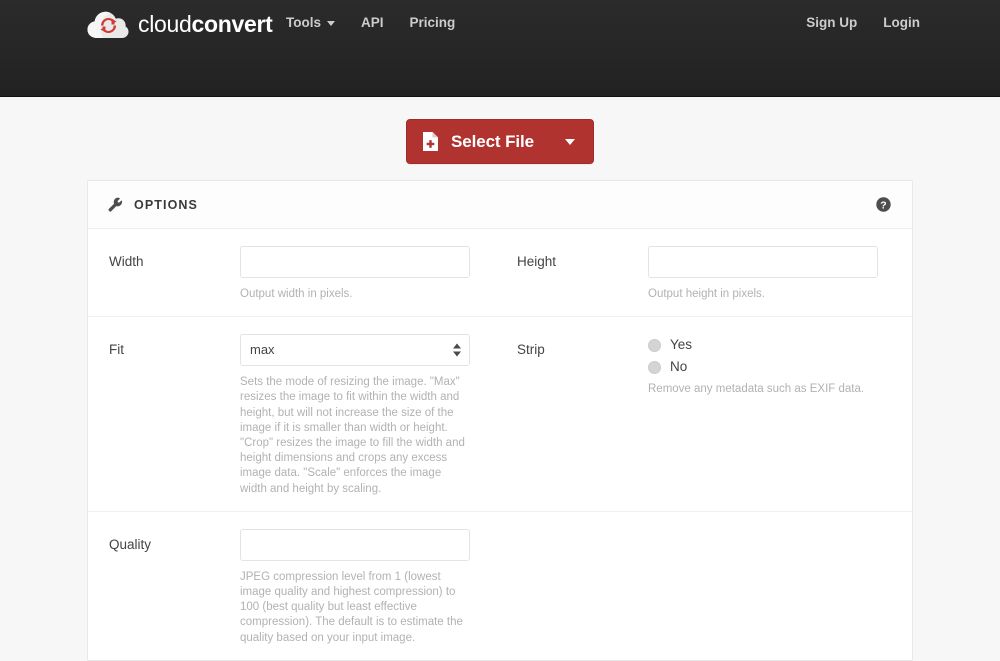 This screenshot has width=1000, height=661. I want to click on width-label: Width, so click(126, 261).